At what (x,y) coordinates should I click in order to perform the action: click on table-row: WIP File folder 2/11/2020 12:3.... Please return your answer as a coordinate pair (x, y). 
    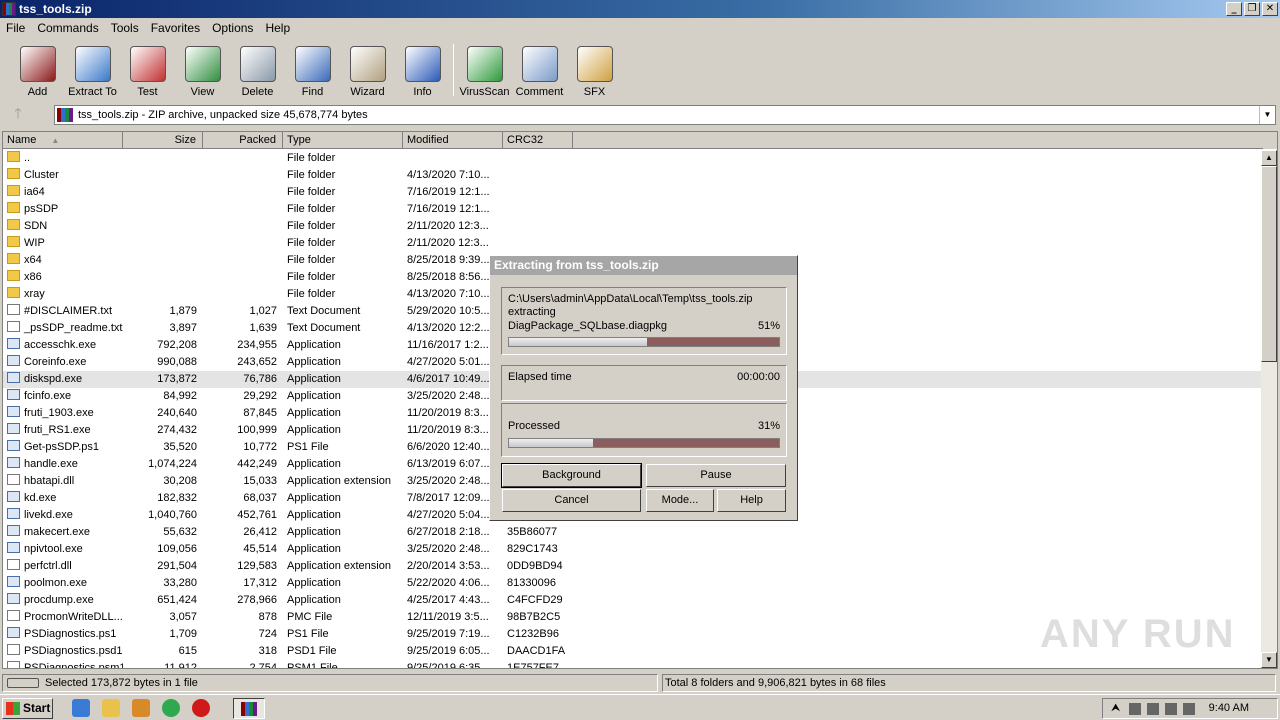
    Looking at the image, I should click on (633, 243).